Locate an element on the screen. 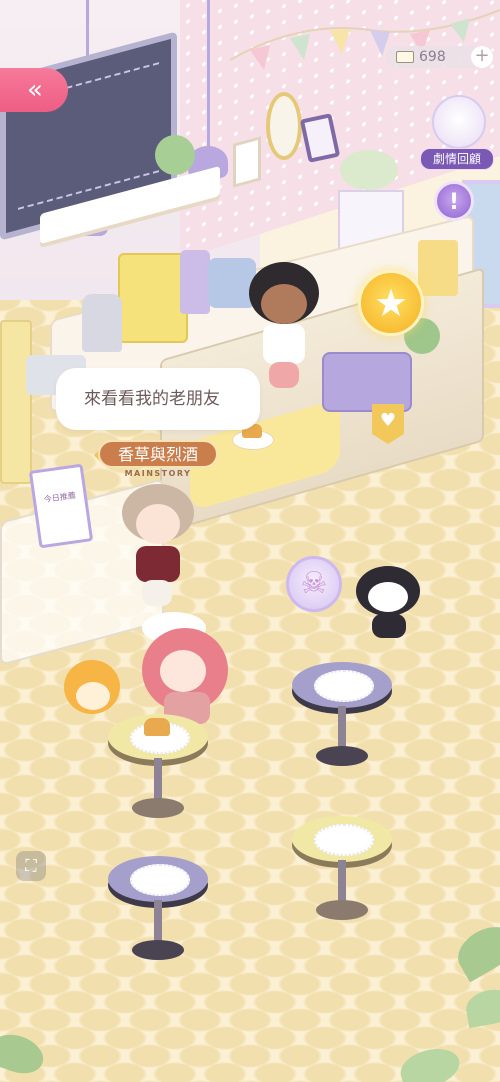 The image size is (500, 1082). kuromi-body is located at coordinates (389, 626).